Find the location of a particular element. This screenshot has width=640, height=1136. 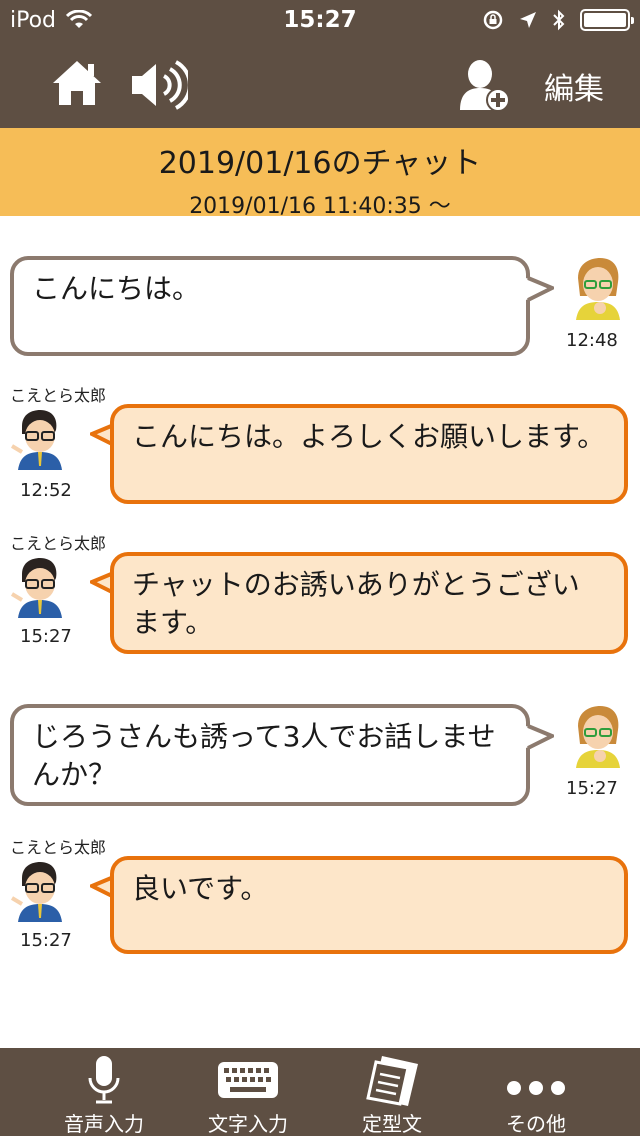

keyboard-icon is located at coordinates (248, 1080).